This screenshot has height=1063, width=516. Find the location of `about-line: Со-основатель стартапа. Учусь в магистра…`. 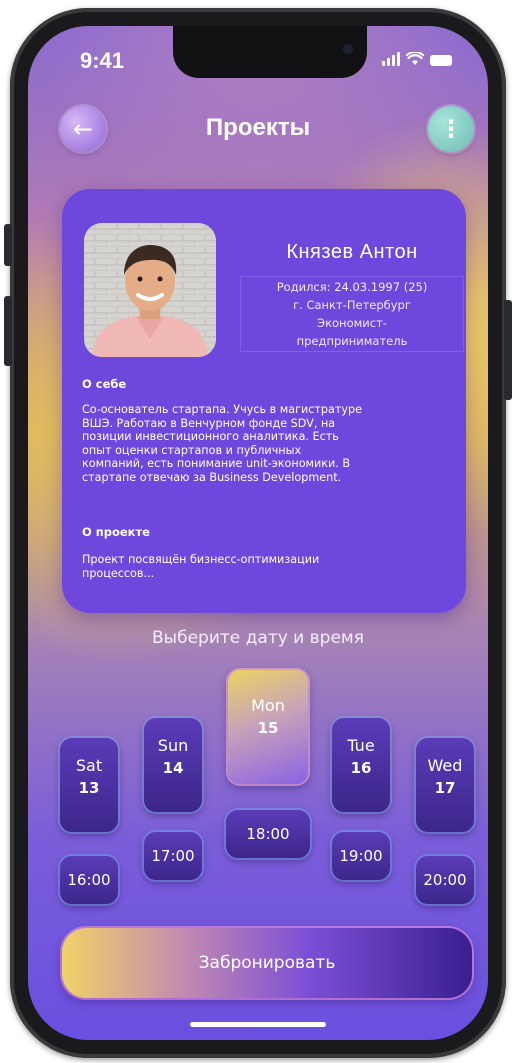

about-line: Со-основатель стартапа. Учусь в магистра… is located at coordinates (222, 409).